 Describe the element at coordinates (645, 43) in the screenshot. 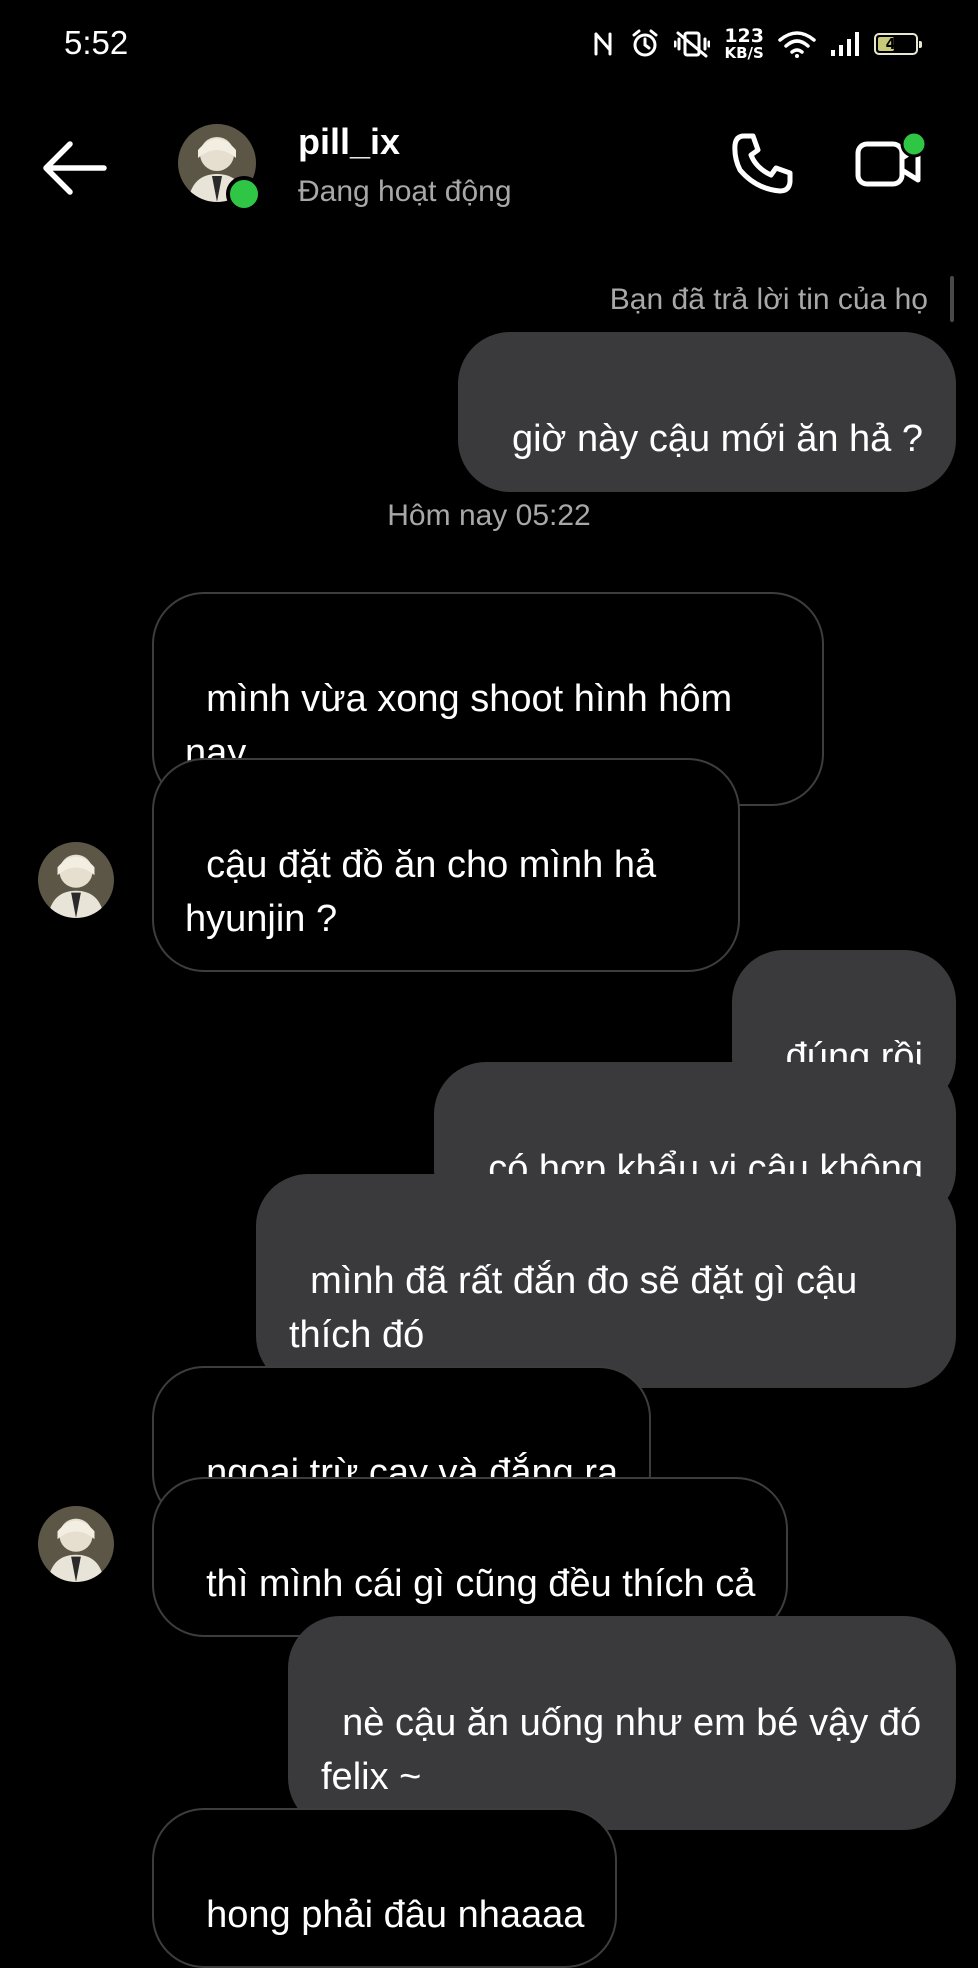

I see `alarm-icon` at that location.